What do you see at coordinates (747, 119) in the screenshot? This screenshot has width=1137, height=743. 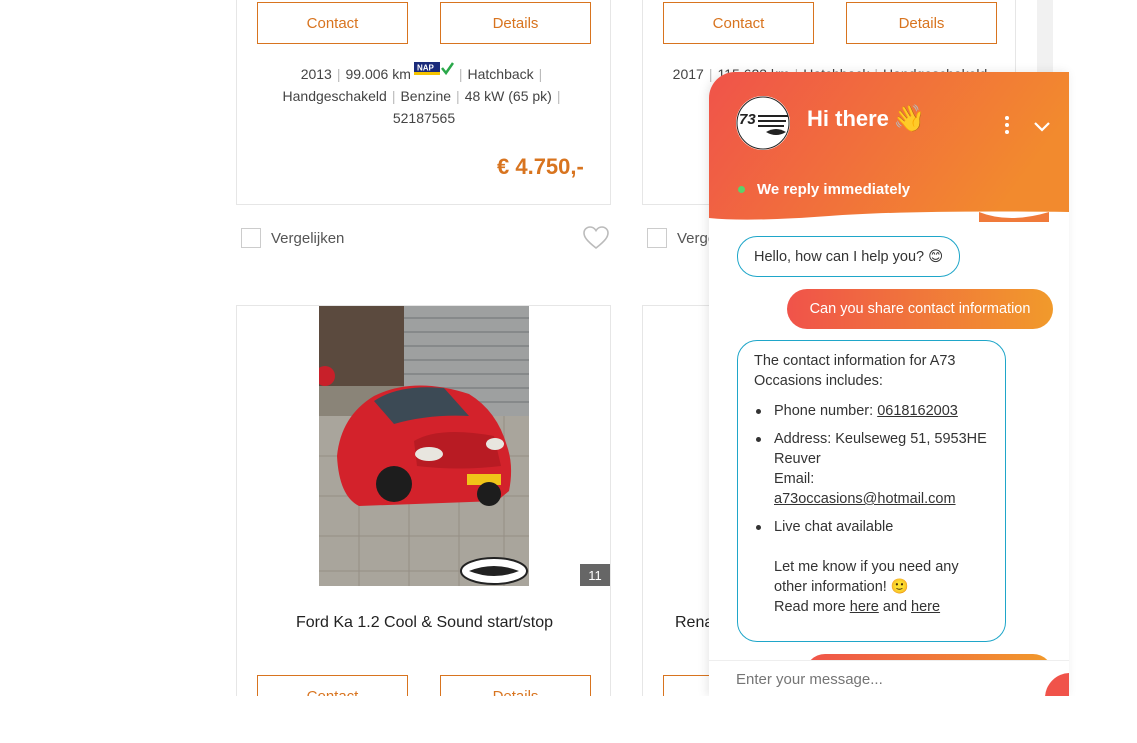 I see `svg-text: 73` at bounding box center [747, 119].